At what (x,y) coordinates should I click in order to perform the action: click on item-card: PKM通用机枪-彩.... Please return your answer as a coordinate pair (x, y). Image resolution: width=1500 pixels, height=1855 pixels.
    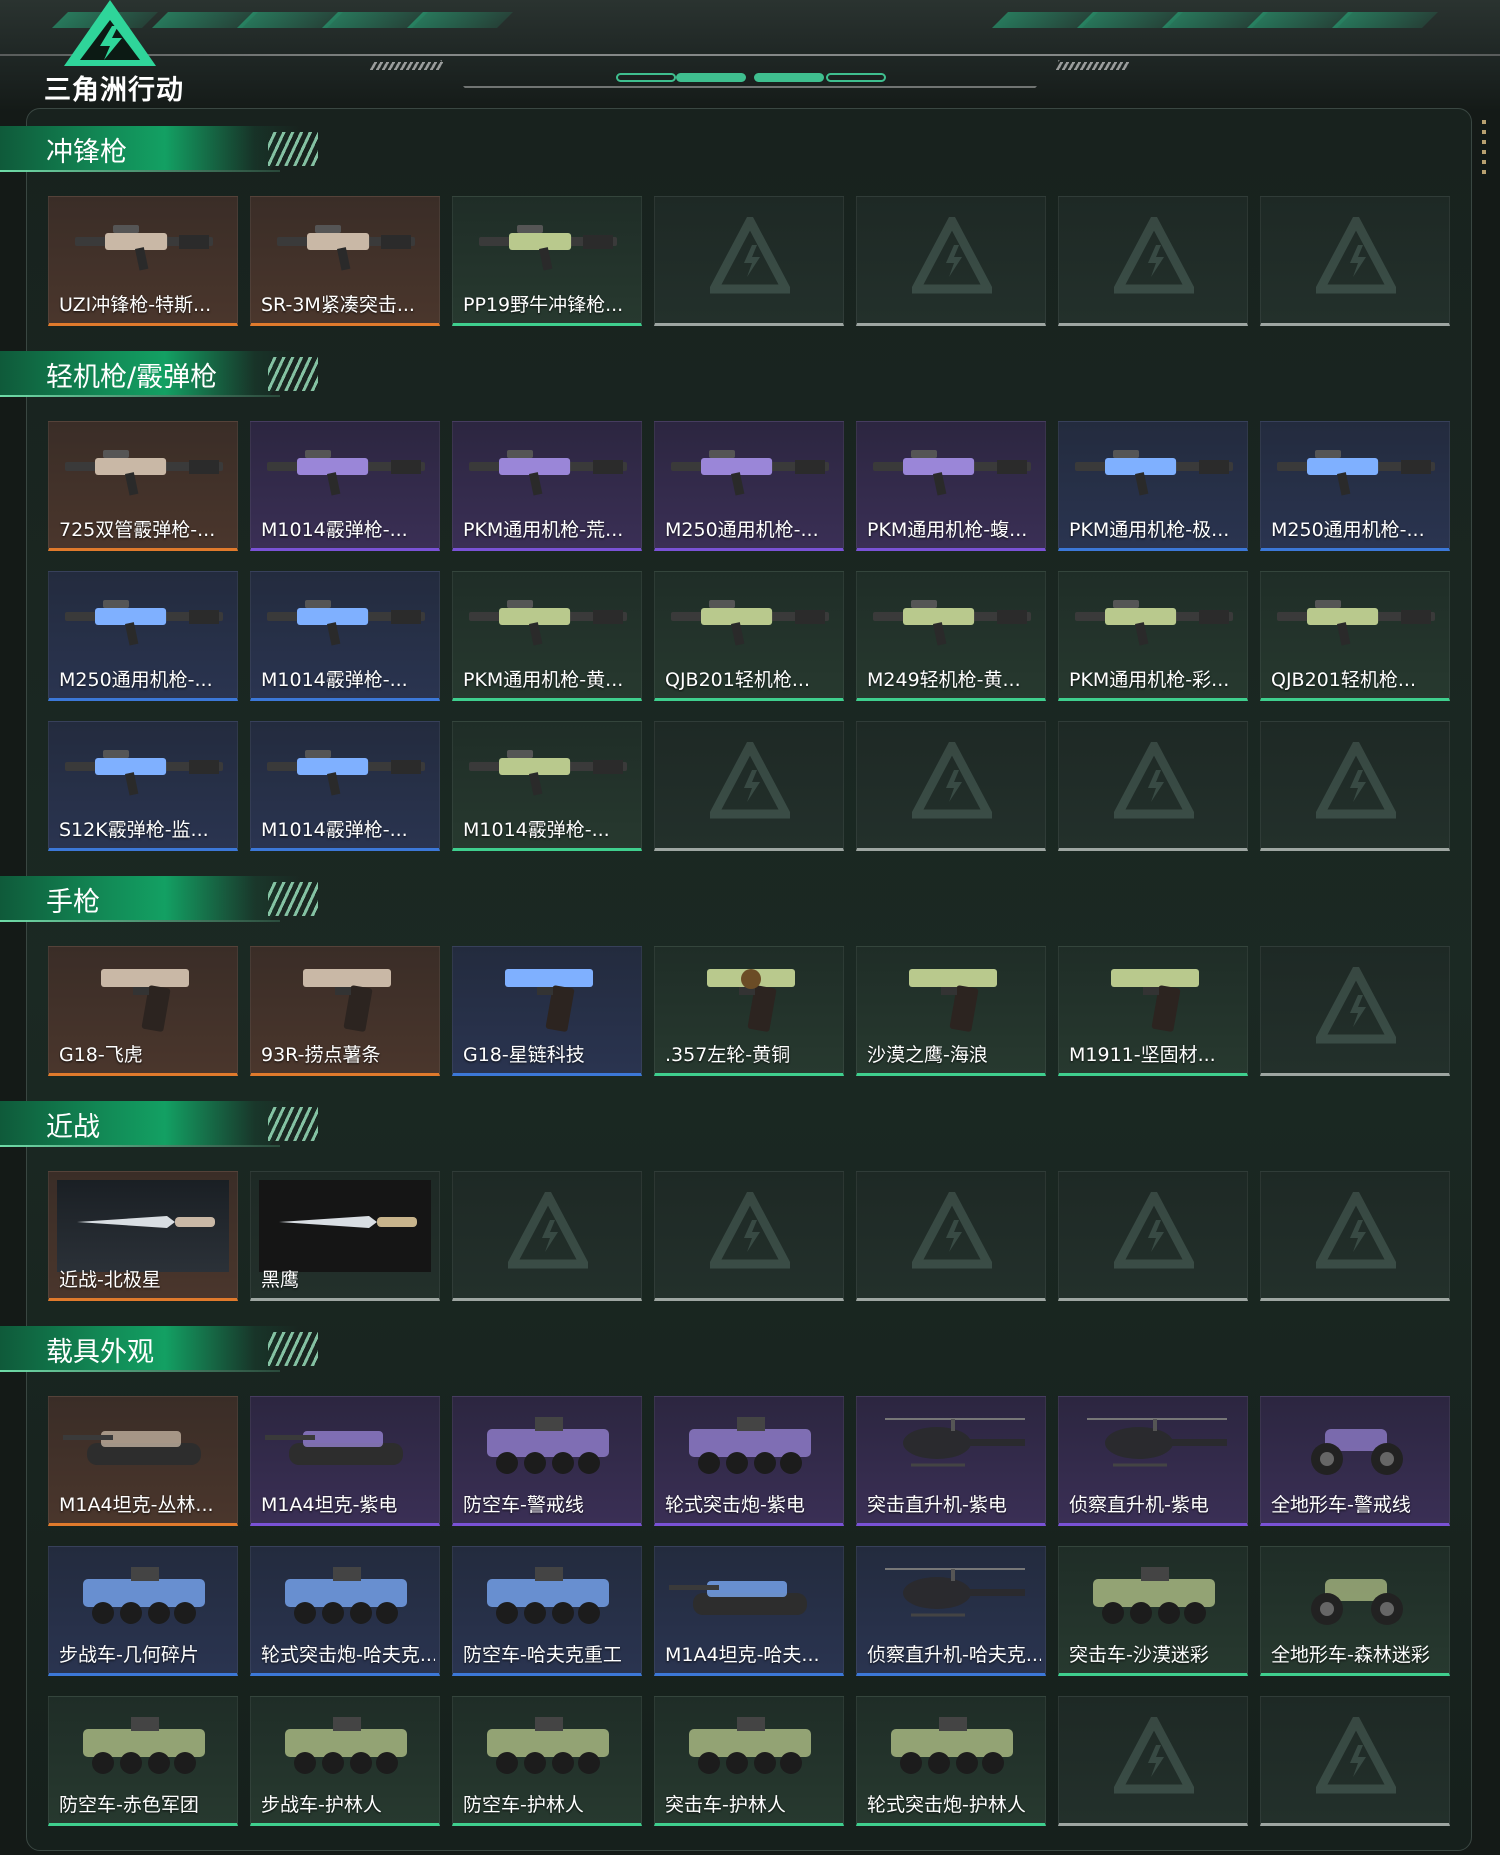
    Looking at the image, I should click on (1153, 636).